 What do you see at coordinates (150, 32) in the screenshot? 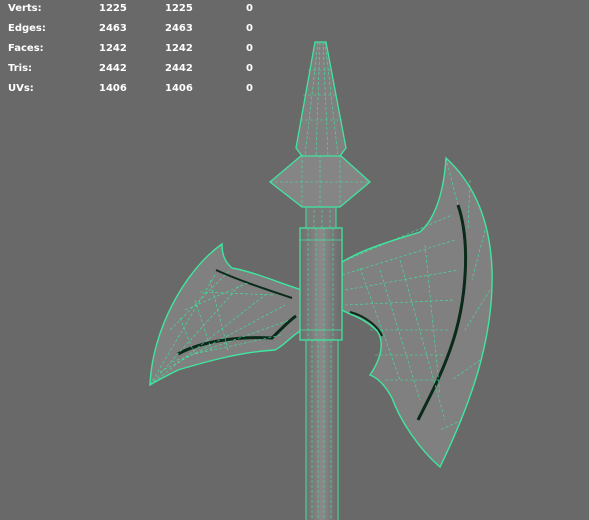
I see `hud-row-edges: Edges: 2463 2463 0` at bounding box center [150, 32].